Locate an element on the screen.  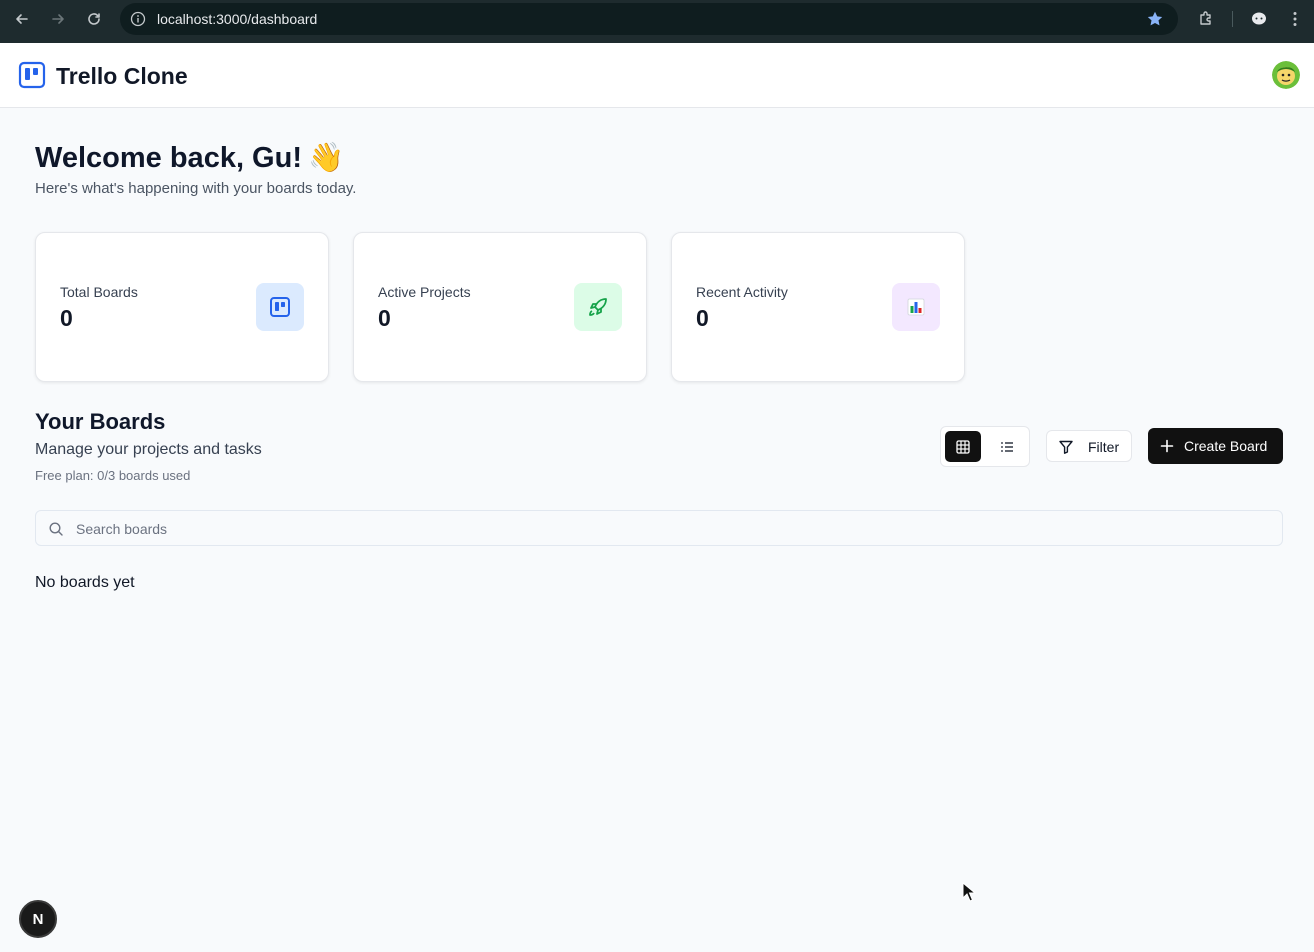
stat-card-recent-activity: Recent Activity 0 is located at coordinates (818, 307).